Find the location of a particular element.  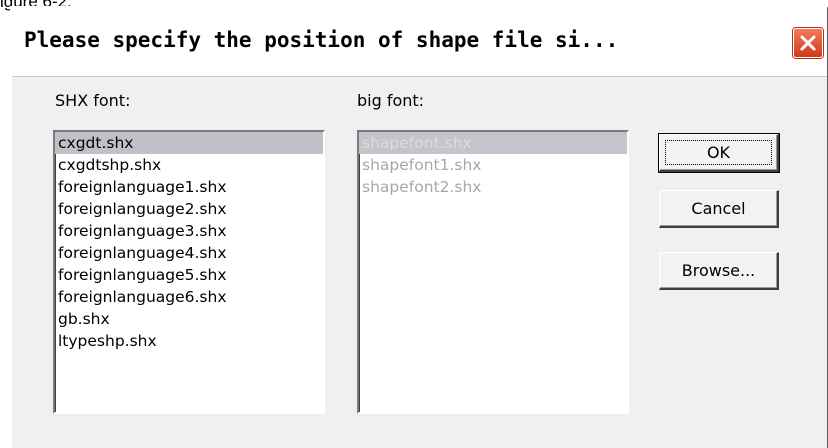

shx-font-item: foreignlanguage3.shx is located at coordinates (189, 231).